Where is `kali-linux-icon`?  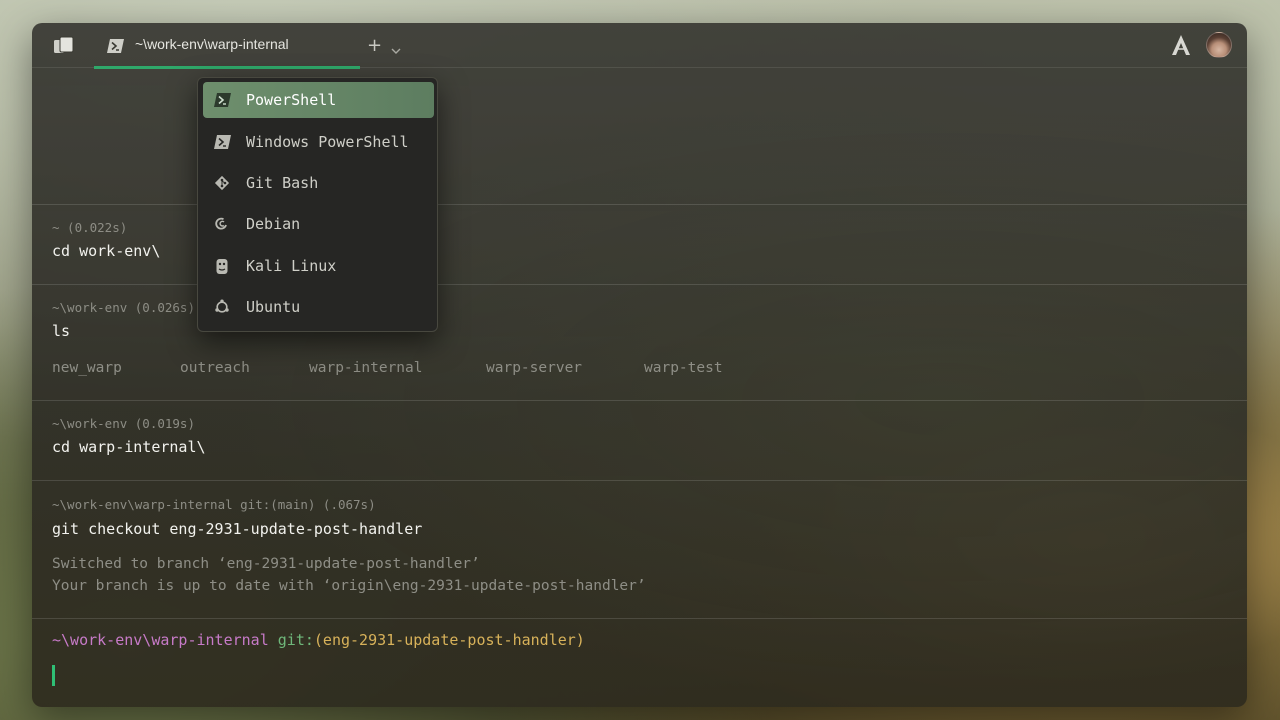
kali-linux-icon is located at coordinates (222, 266).